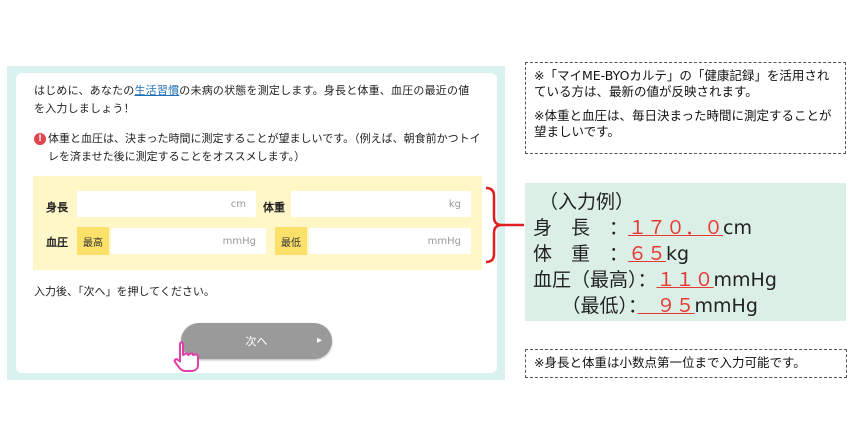  Describe the element at coordinates (581, 228) in the screenshot. I see `example-height-label: 身 長 ：` at that location.